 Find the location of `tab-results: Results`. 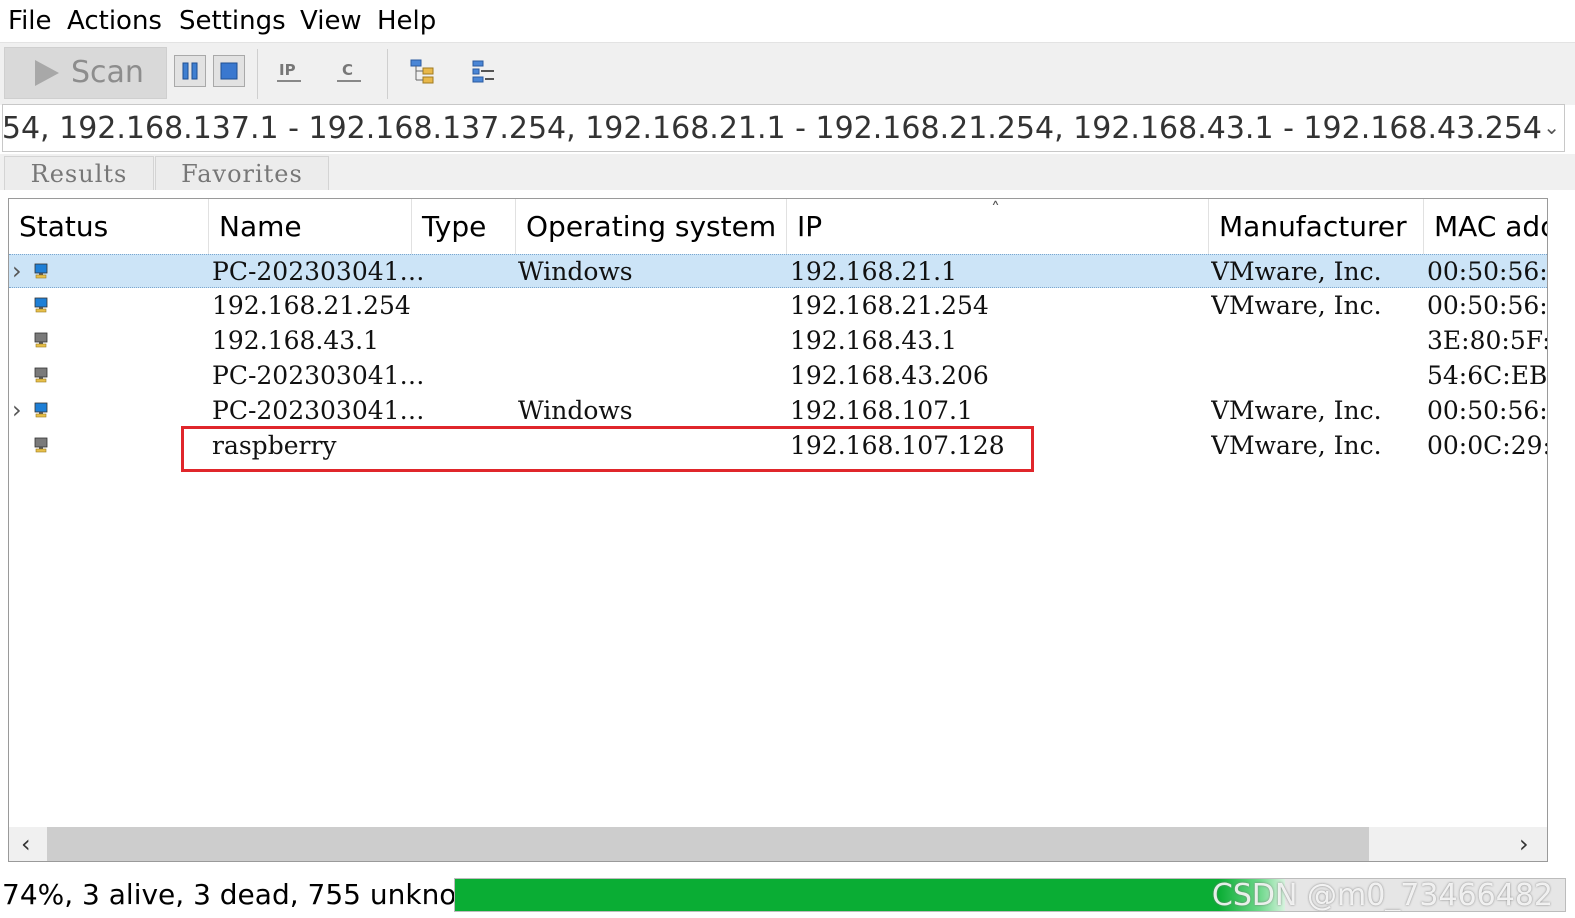

tab-results: Results is located at coordinates (79, 173).